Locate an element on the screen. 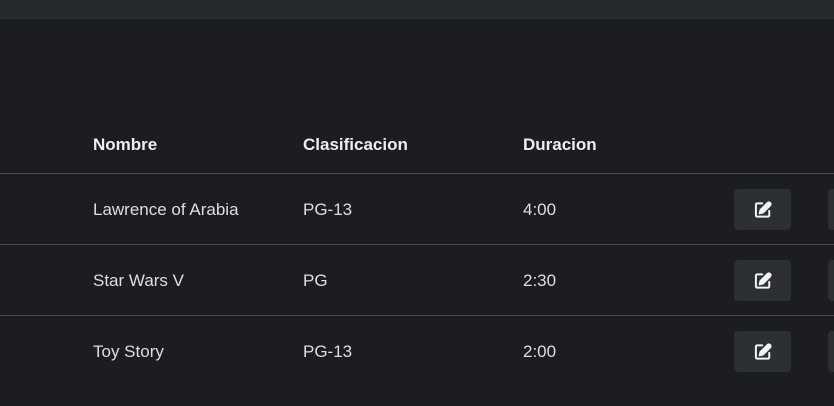 The image size is (834, 406). column-header-nombre: Nombre is located at coordinates (125, 144).